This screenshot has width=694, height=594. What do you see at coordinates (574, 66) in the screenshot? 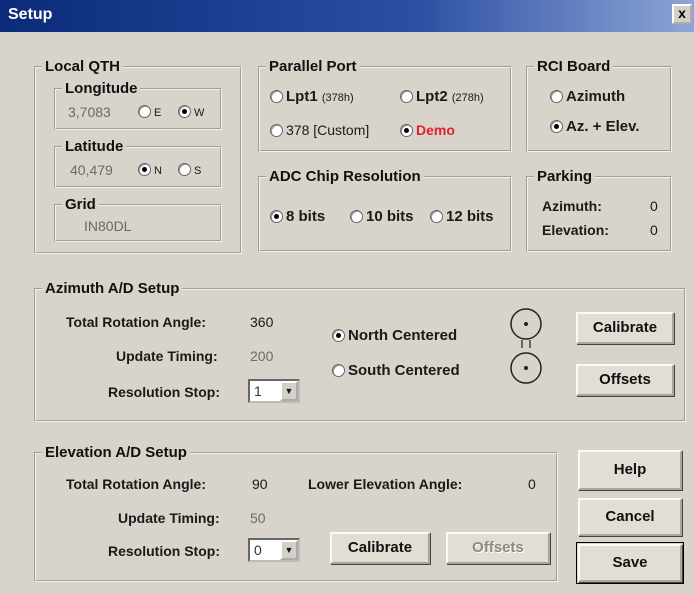
I see `rci-board-legend: RCI Board` at bounding box center [574, 66].